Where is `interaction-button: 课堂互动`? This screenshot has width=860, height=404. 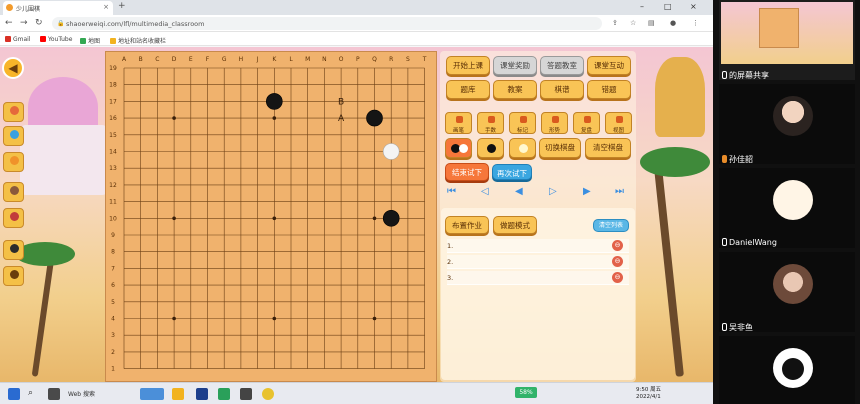 interaction-button: 课堂互动 is located at coordinates (609, 65).